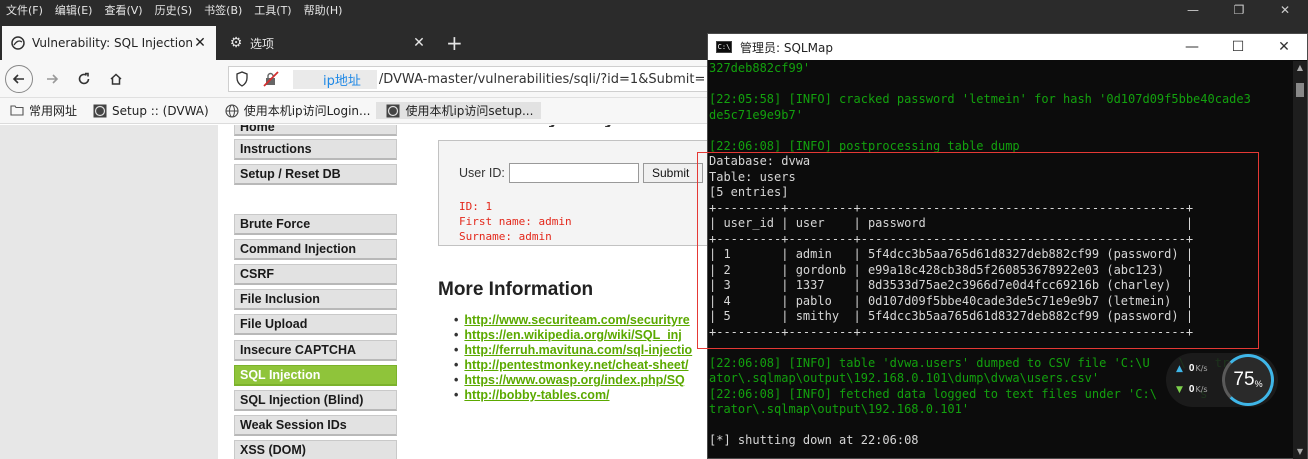 The width and height of the screenshot is (1308, 459). Describe the element at coordinates (335, 79) in the screenshot. I see `url-host: ip地址` at that location.